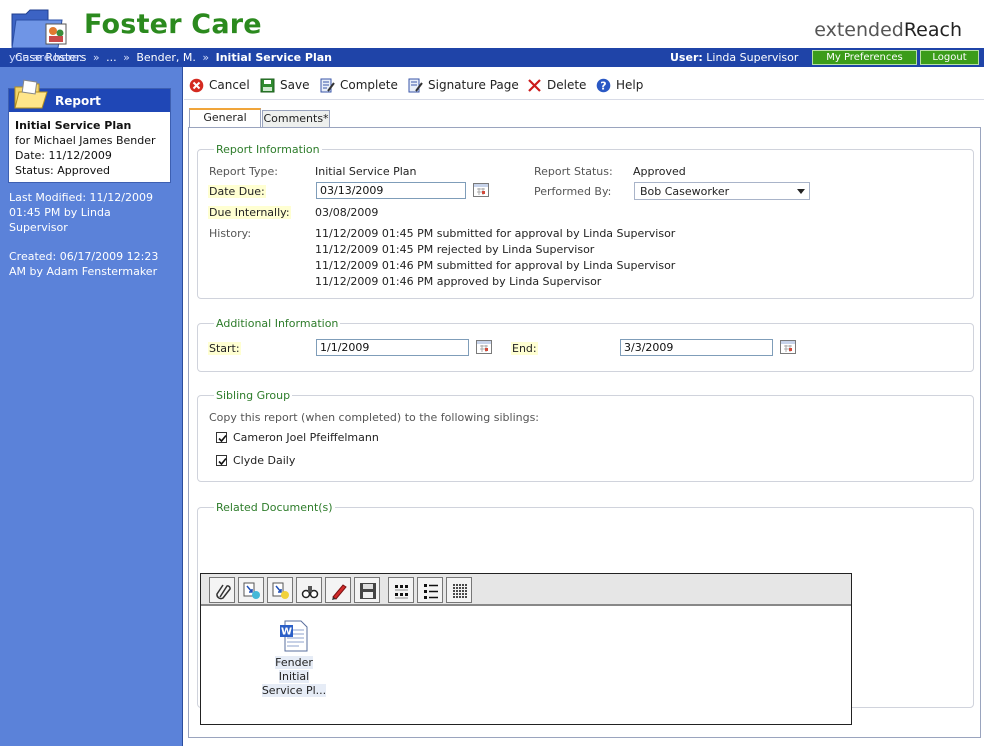 The height and width of the screenshot is (746, 984). I want to click on sibling-checkbox-cameron, so click(221, 437).